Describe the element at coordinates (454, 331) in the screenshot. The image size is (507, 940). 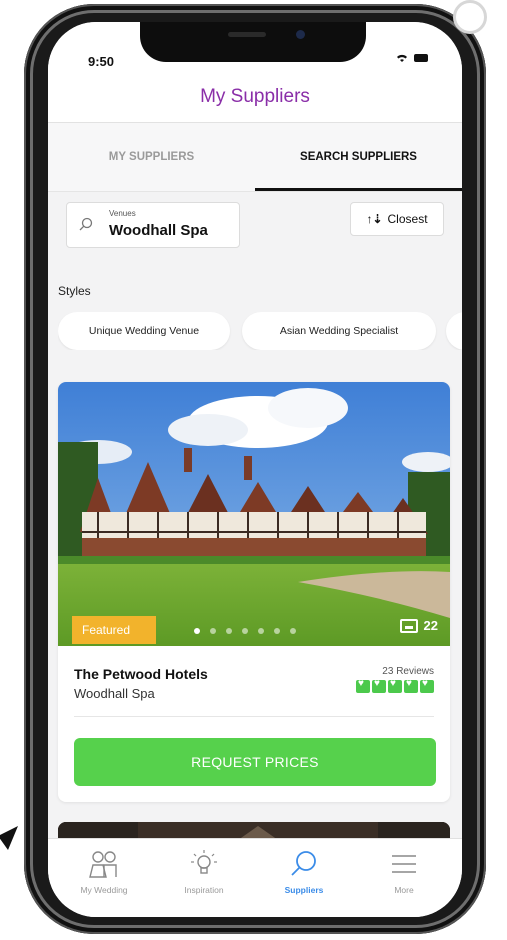
I see `chip-more` at that location.